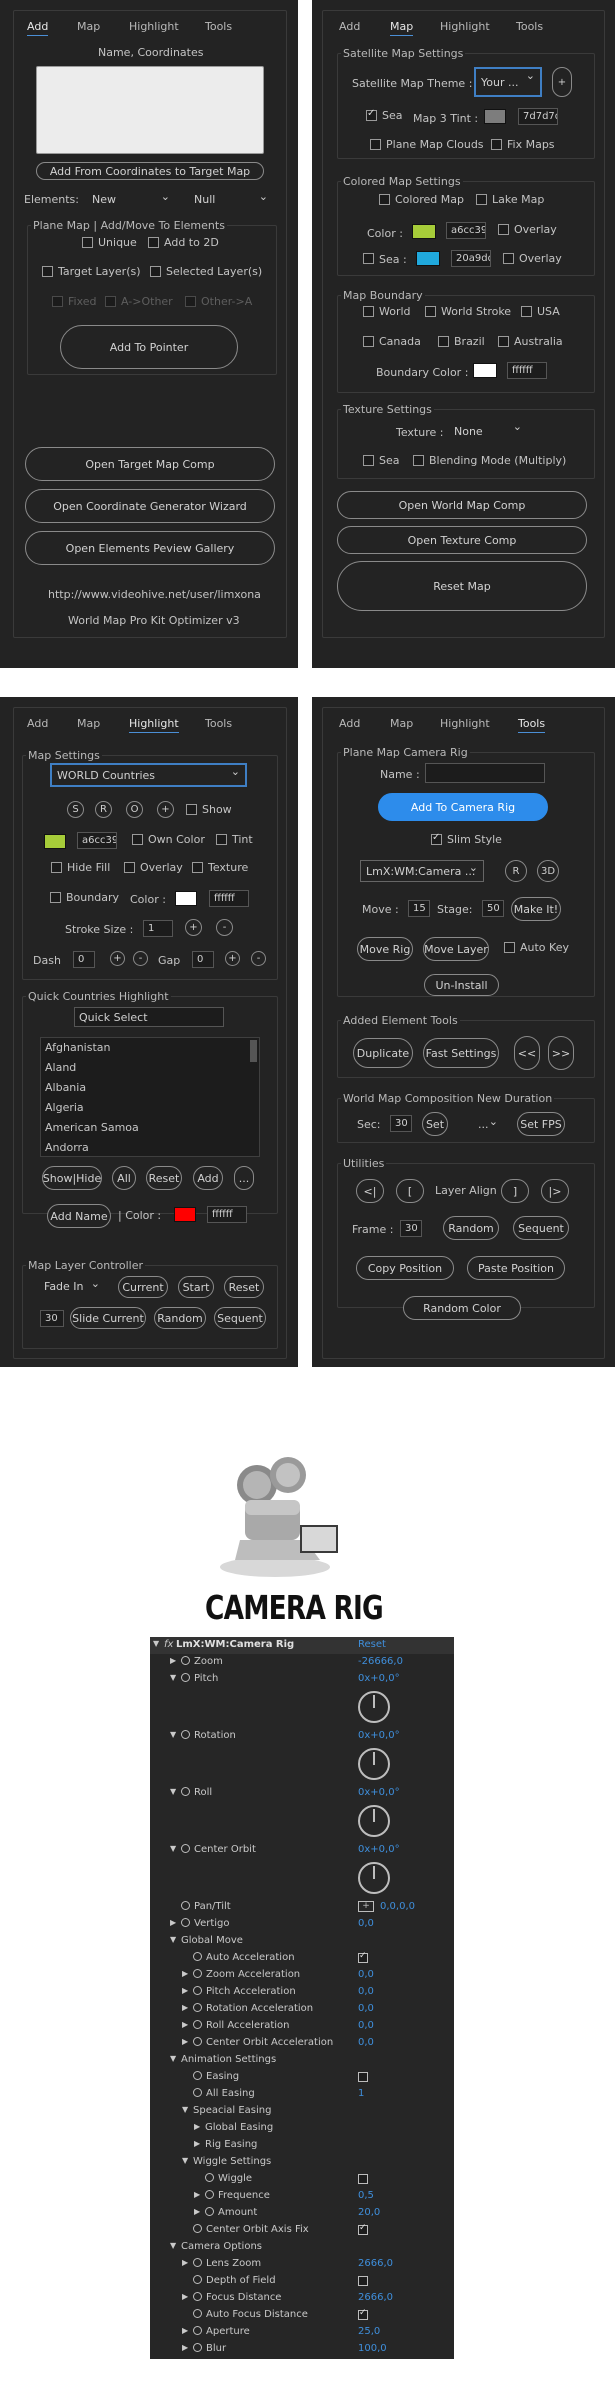 The height and width of the screenshot is (2398, 615). What do you see at coordinates (302, 2349) in the screenshot?
I see `effect-property-row: ▶ Blur 100,0` at bounding box center [302, 2349].